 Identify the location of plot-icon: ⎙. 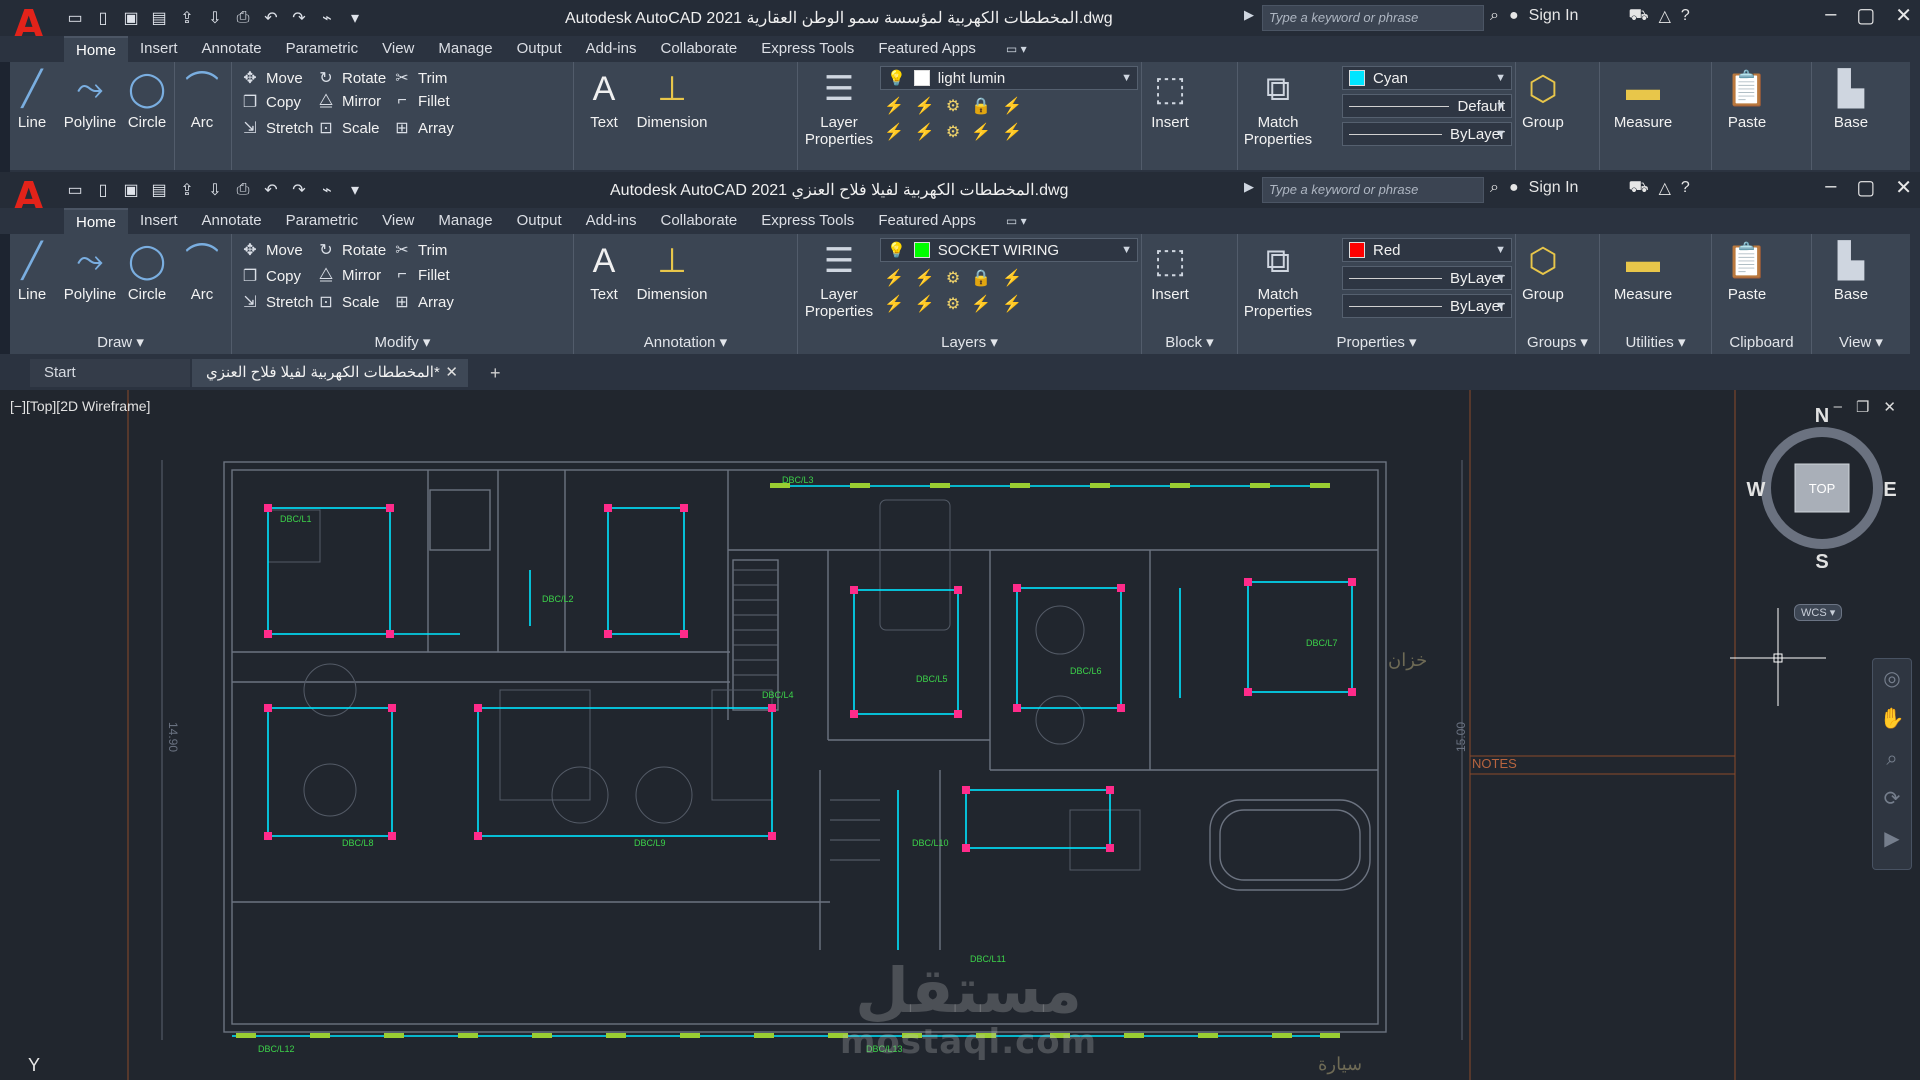
(243, 190).